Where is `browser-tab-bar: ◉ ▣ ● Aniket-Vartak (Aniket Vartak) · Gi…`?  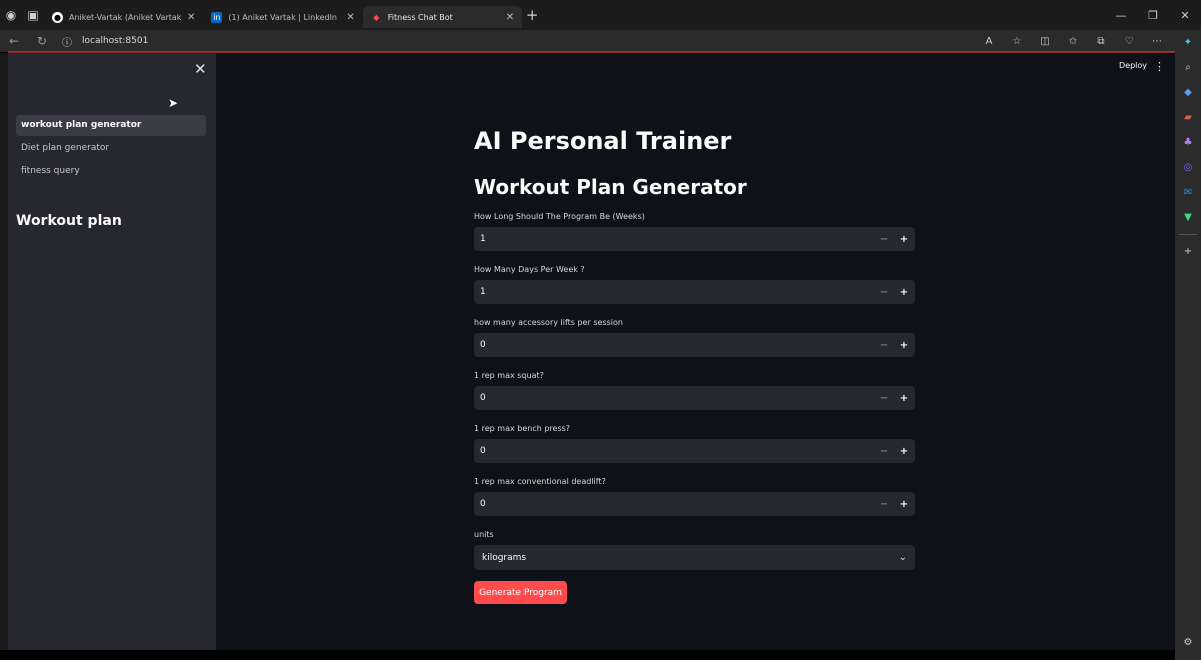
browser-tab-bar: ◉ ▣ ● Aniket-Vartak (Aniket Vartak) · Gi… is located at coordinates (600, 15).